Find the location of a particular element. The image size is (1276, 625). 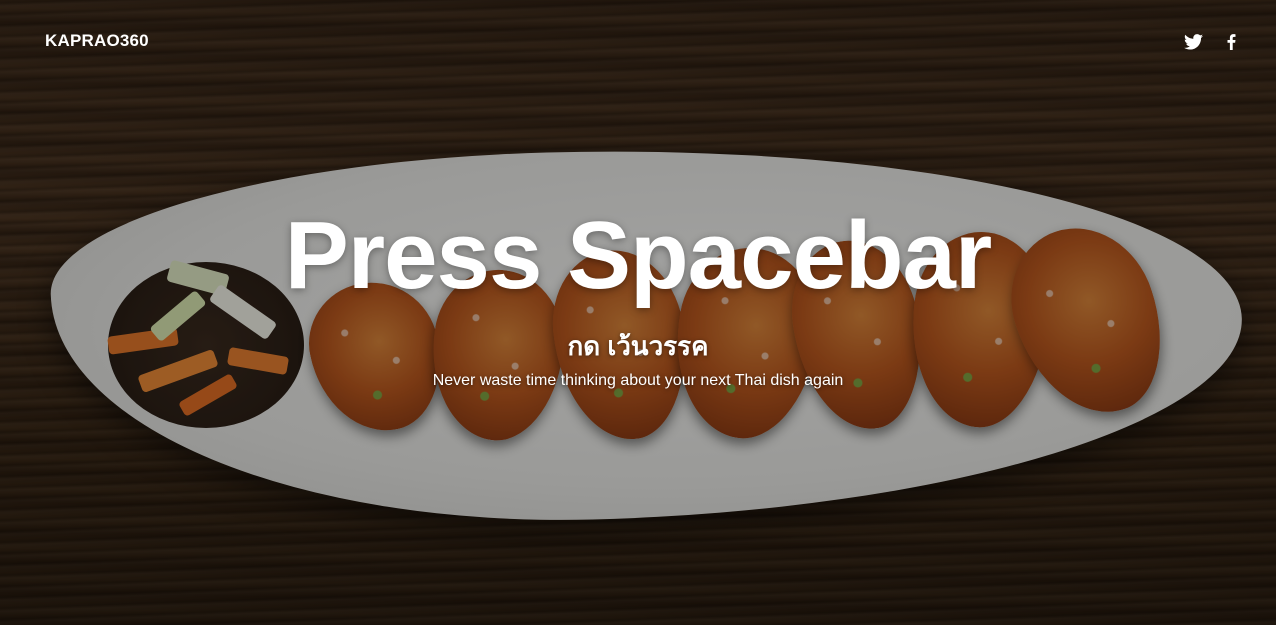

facebook-link is located at coordinates (1231, 42).